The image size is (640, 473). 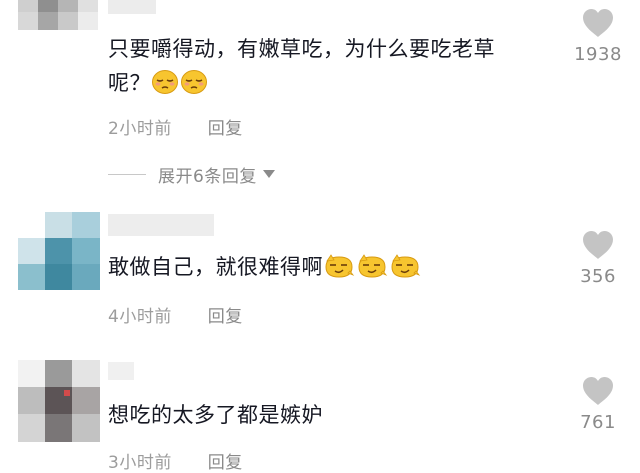 I want to click on comment-time: 4小时前, so click(x=140, y=317).